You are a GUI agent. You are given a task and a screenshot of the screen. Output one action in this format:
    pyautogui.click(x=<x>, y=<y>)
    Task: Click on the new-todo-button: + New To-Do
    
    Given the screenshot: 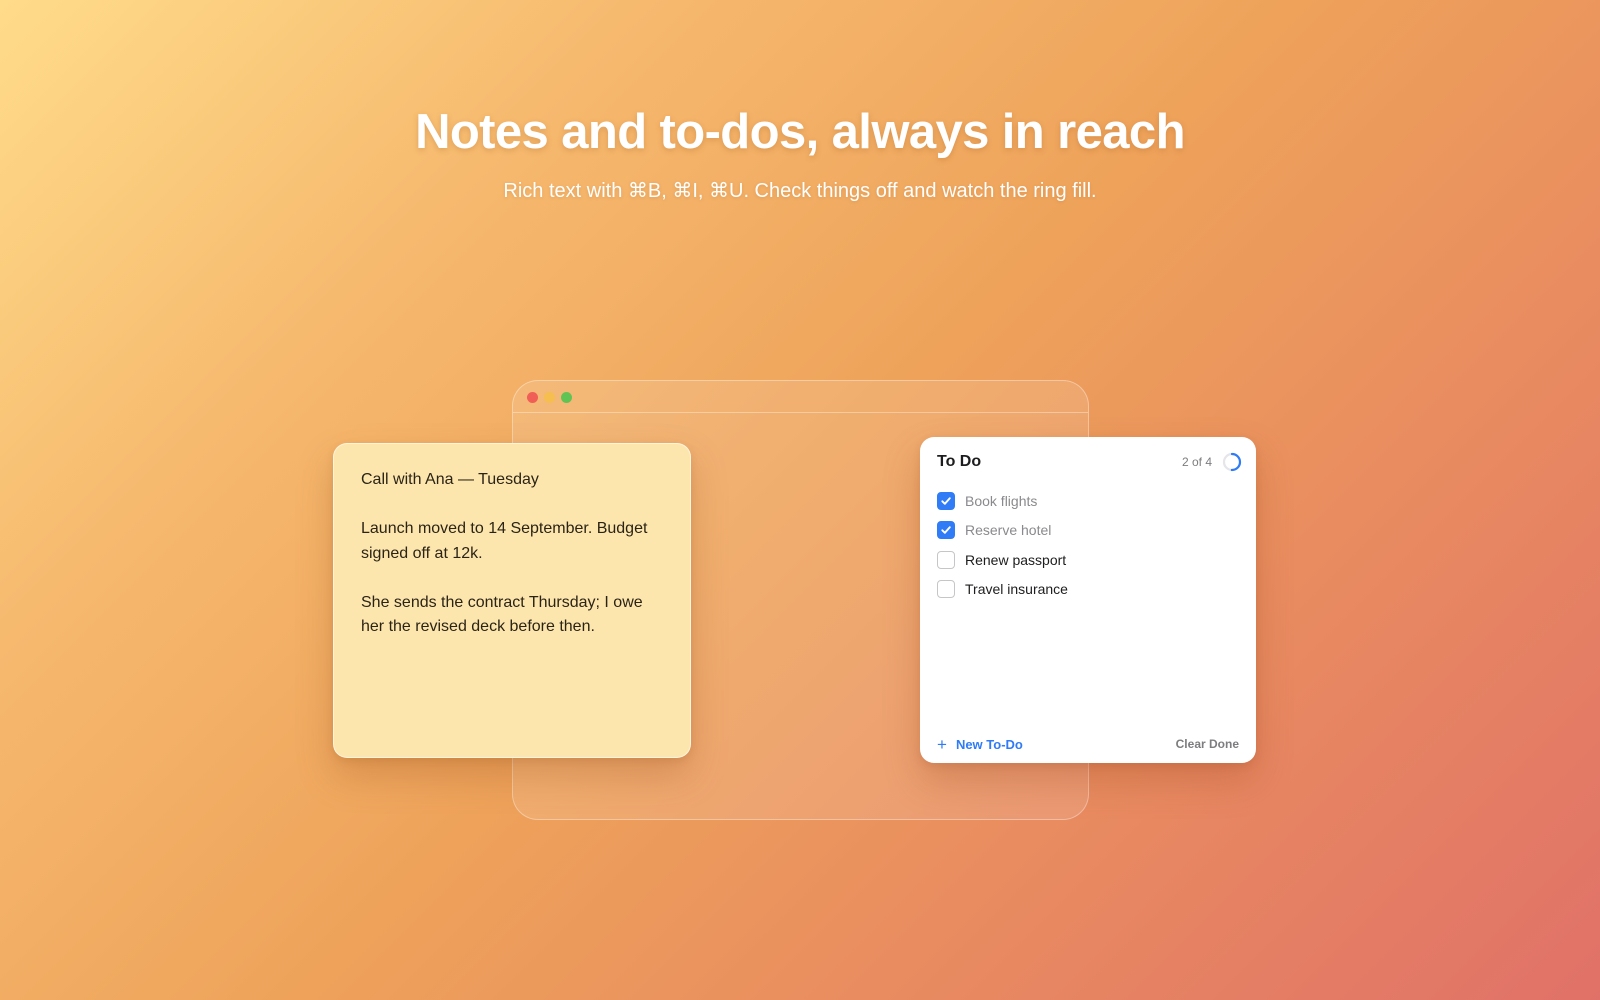 What is the action you would take?
    pyautogui.click(x=980, y=744)
    